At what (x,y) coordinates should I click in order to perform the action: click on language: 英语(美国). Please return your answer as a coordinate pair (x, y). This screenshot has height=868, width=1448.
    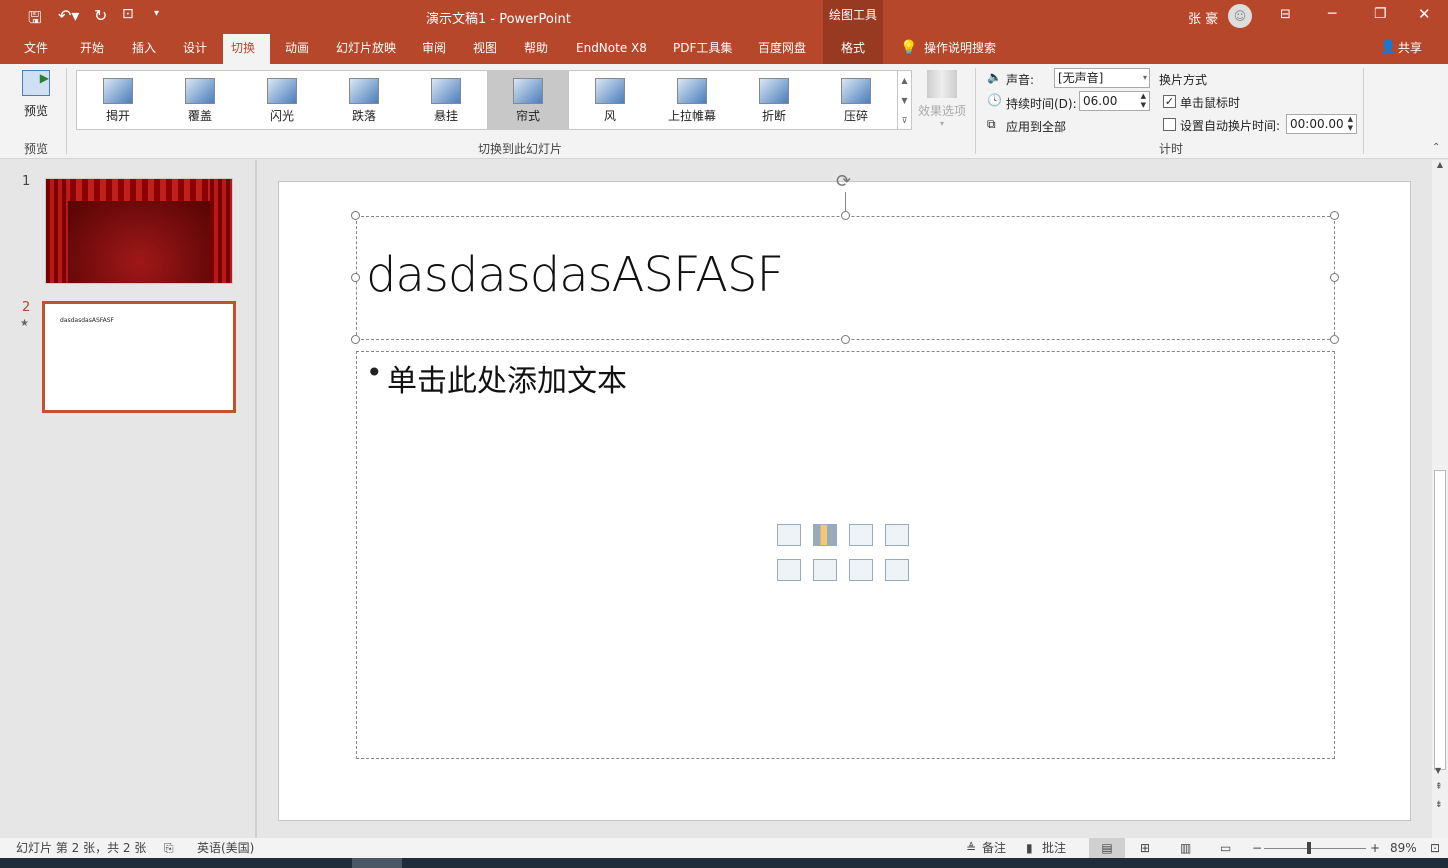
    Looking at the image, I should click on (225, 848).